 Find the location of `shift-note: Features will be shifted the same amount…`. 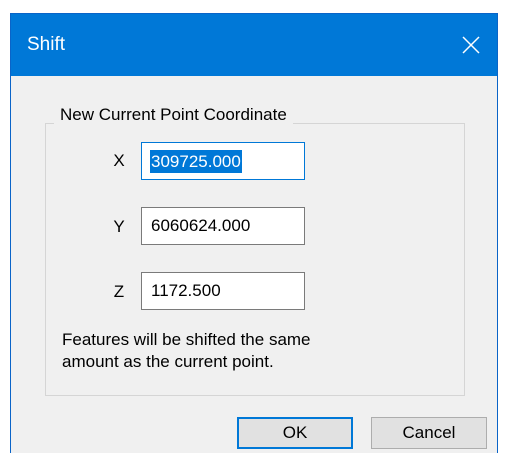

shift-note: Features will be shifted the same amount… is located at coordinates (186, 350).